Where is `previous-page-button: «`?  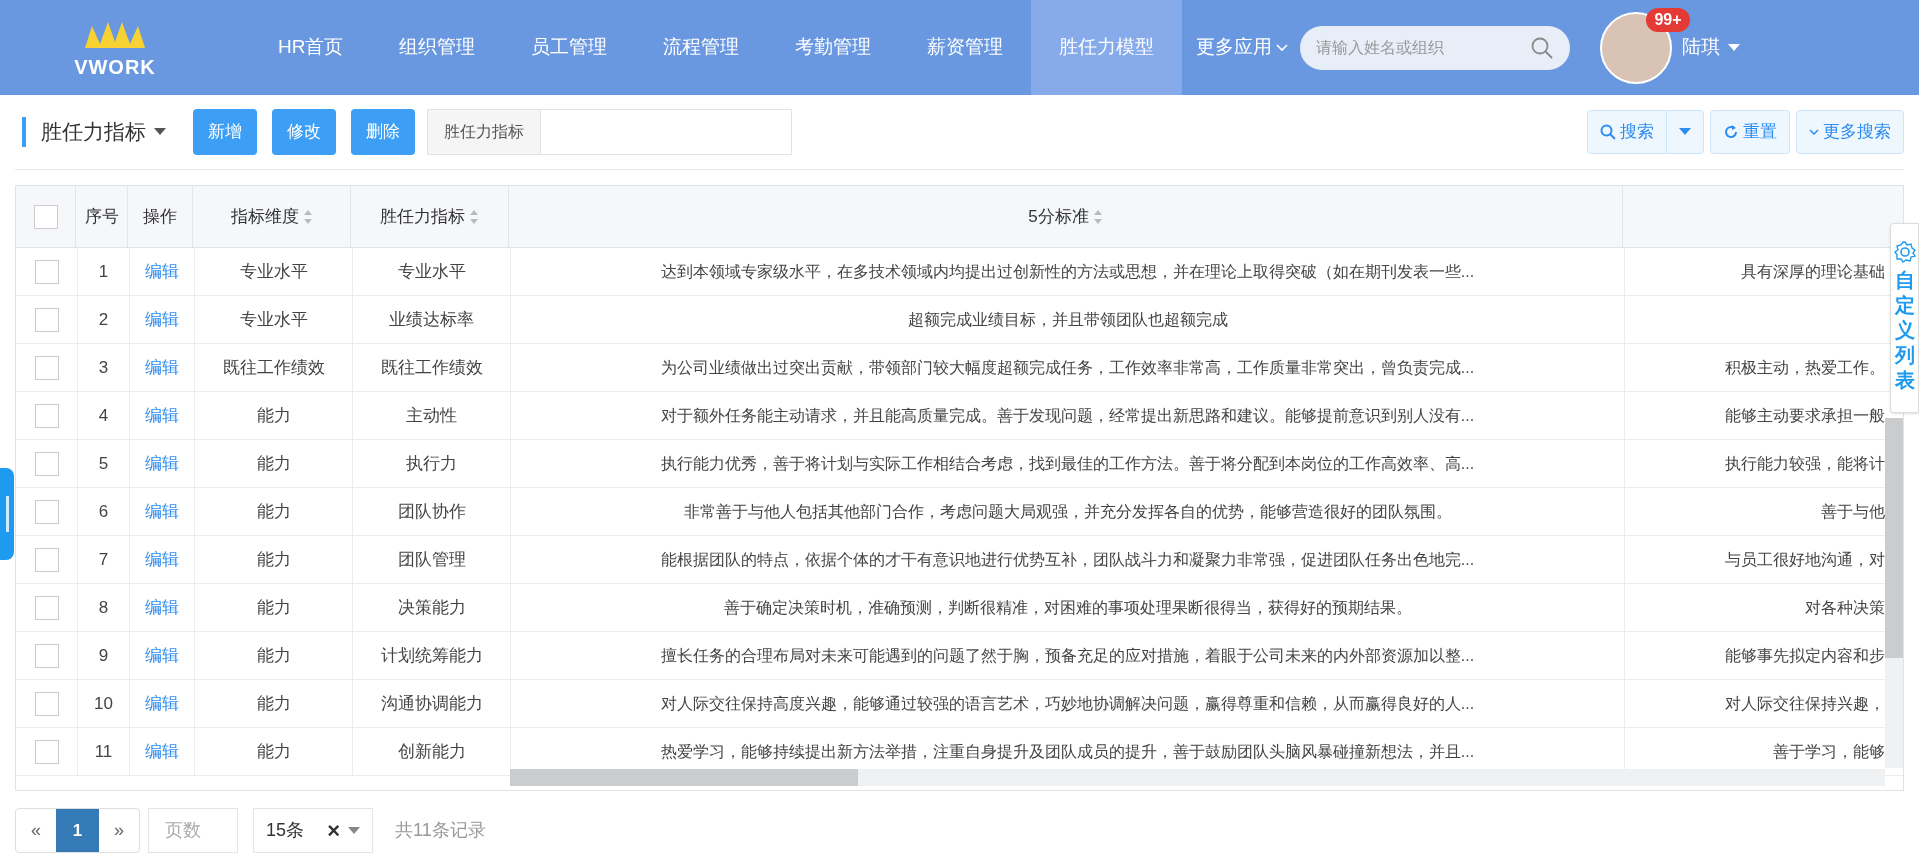 previous-page-button: « is located at coordinates (36, 830).